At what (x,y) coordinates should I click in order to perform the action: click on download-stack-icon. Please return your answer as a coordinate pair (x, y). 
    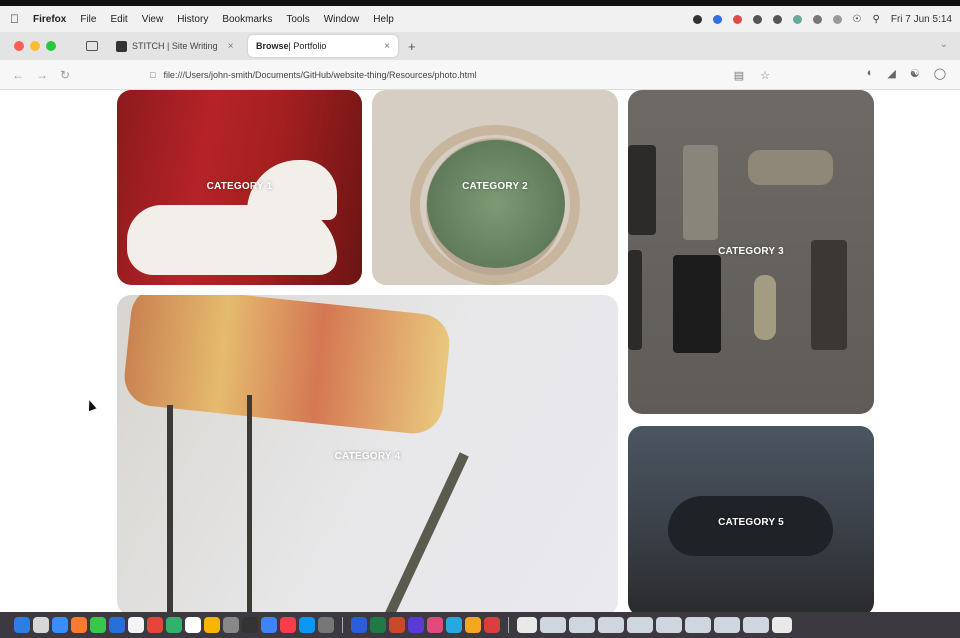
    Looking at the image, I should click on (527, 625).